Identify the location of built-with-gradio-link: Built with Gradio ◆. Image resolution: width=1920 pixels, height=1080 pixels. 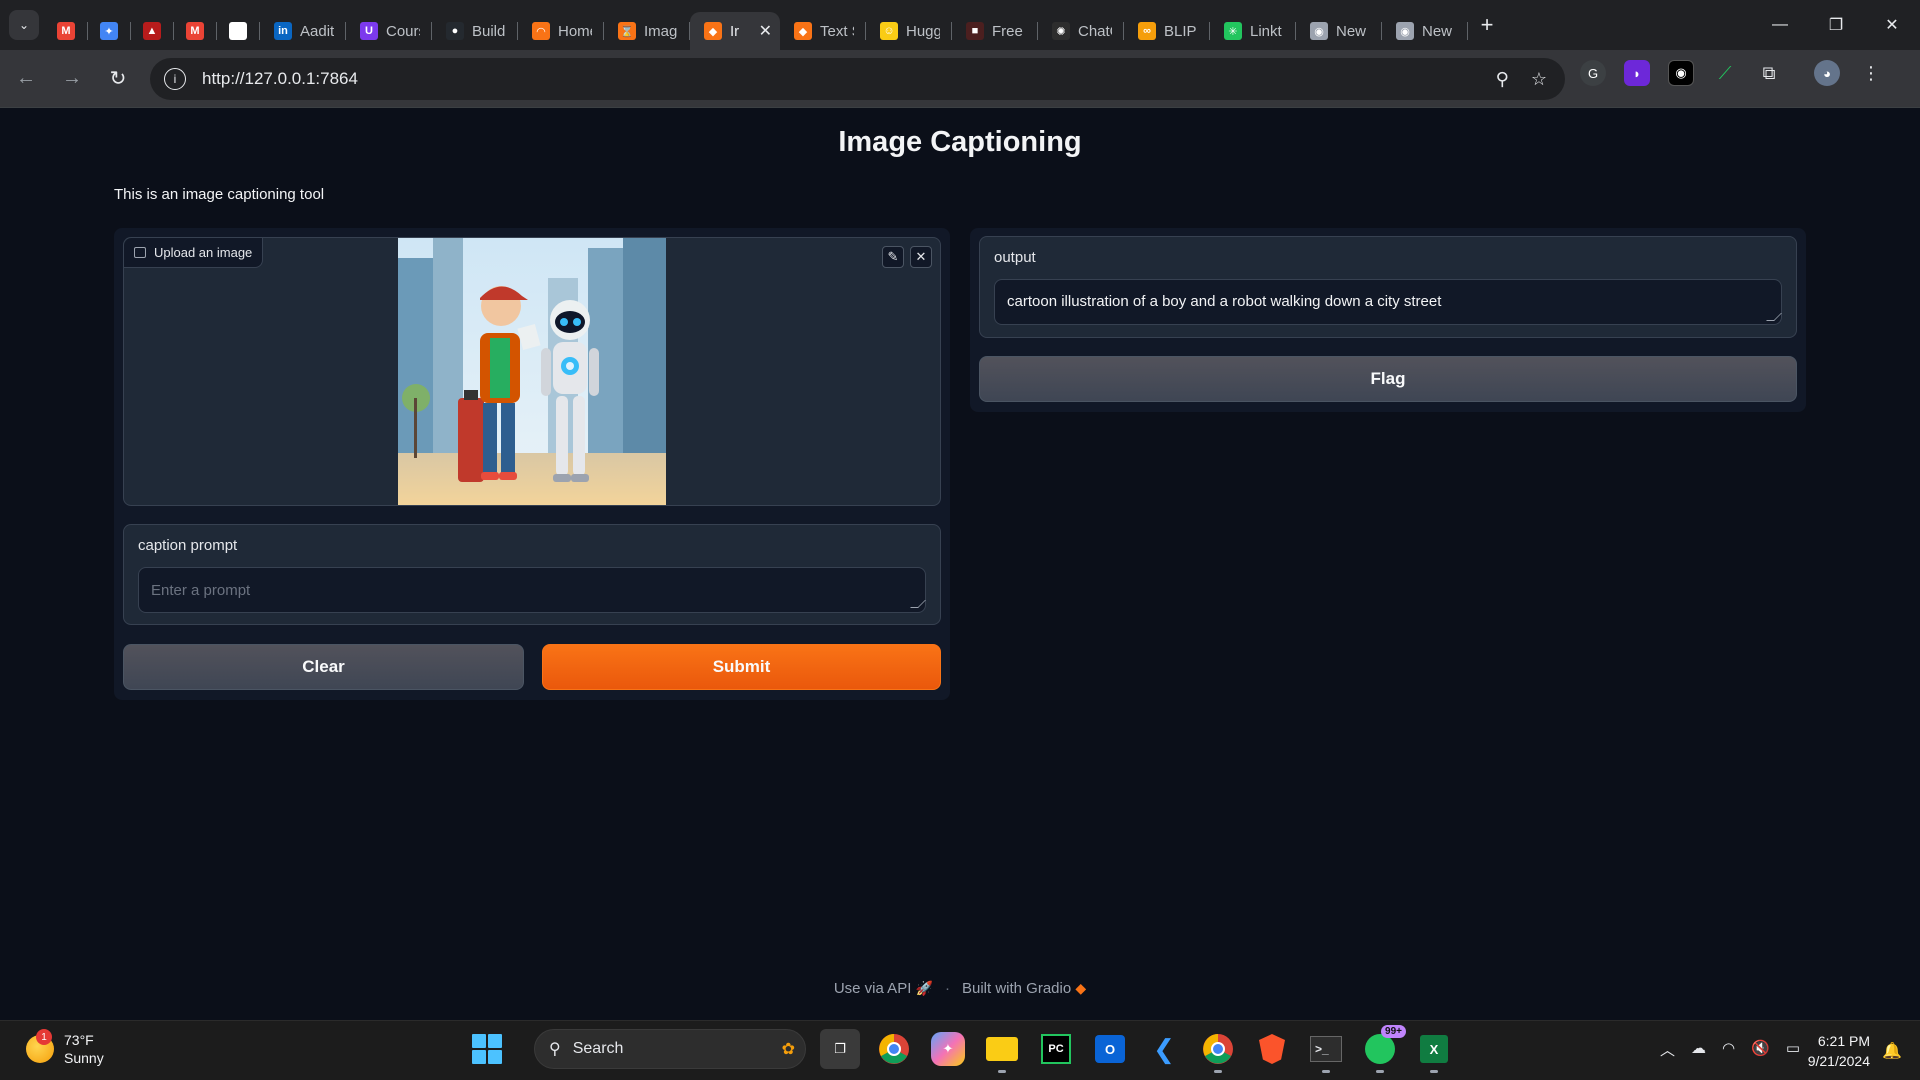
(1024, 988).